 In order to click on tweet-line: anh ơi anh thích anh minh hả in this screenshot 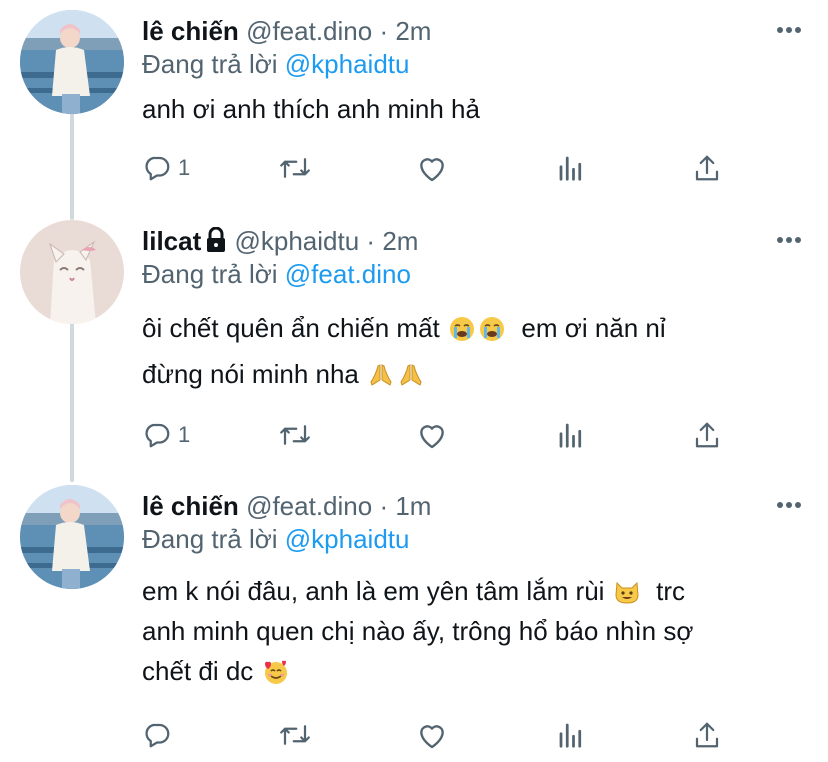, I will do `click(311, 109)`.